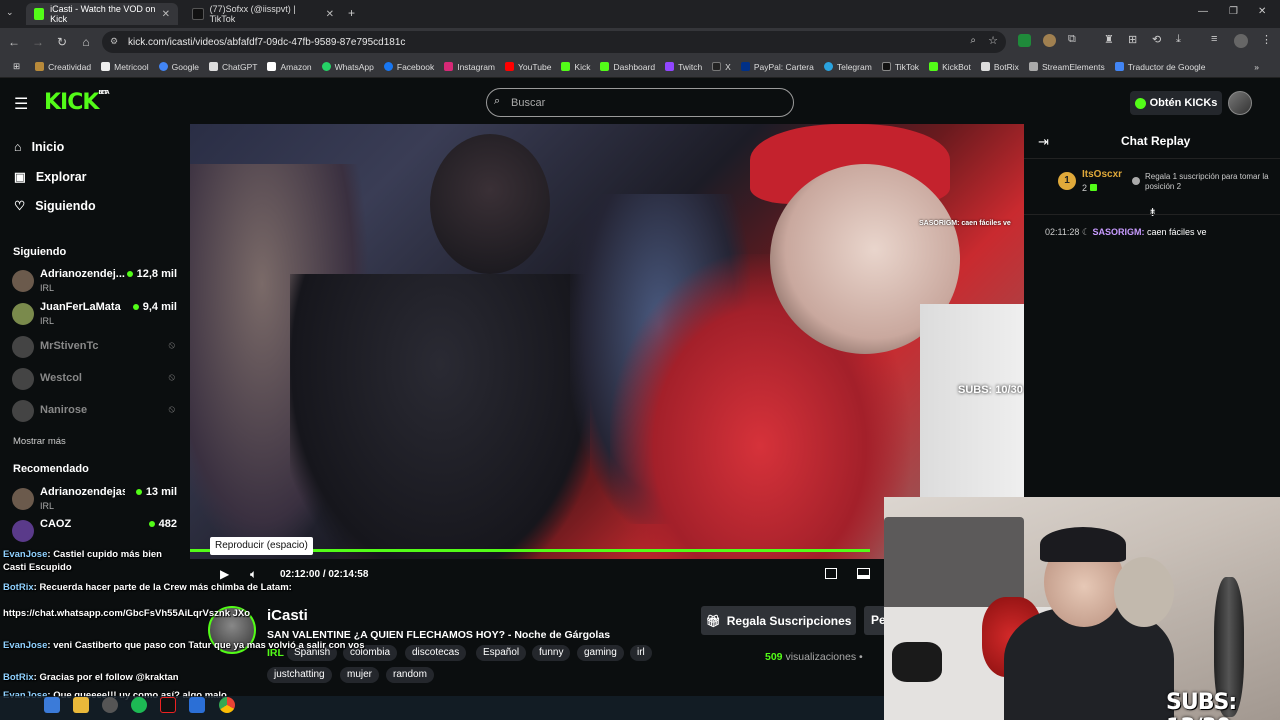 The height and width of the screenshot is (720, 1280). Describe the element at coordinates (575, 67) in the screenshot. I see `bookmark-item: Kick` at that location.